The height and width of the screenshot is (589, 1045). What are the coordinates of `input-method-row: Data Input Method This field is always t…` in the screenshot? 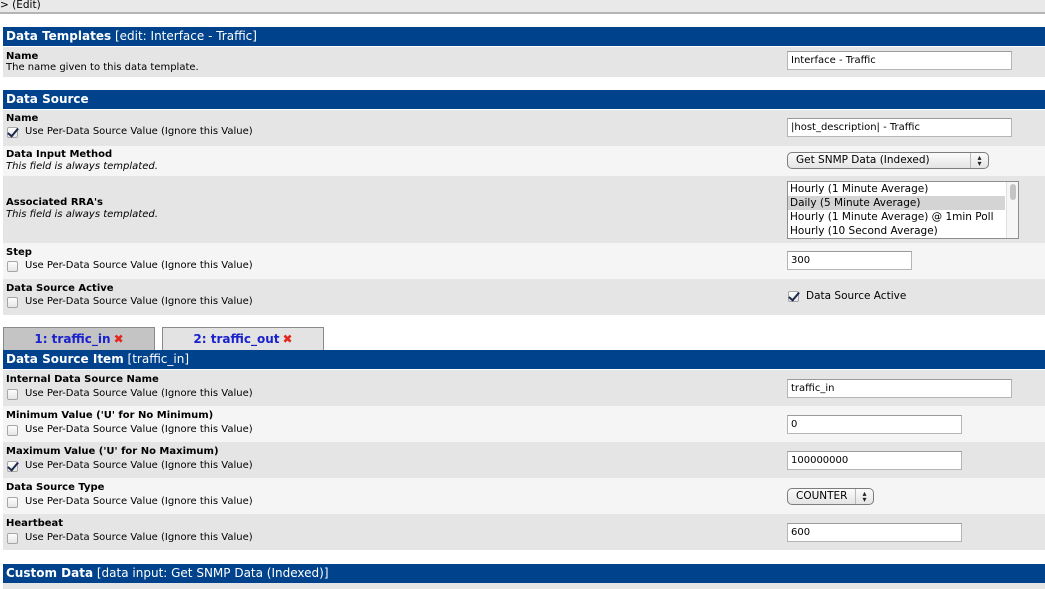 It's located at (524, 161).